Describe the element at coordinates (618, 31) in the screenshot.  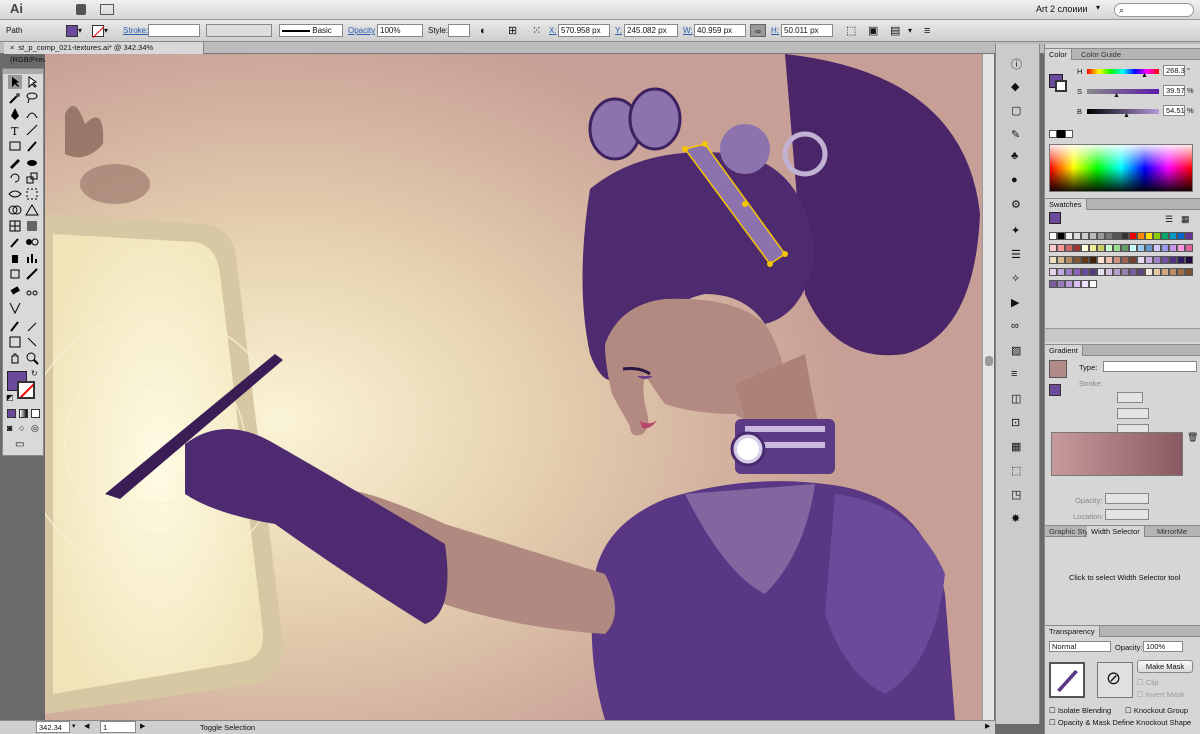
I see `y-label: Y:` at that location.